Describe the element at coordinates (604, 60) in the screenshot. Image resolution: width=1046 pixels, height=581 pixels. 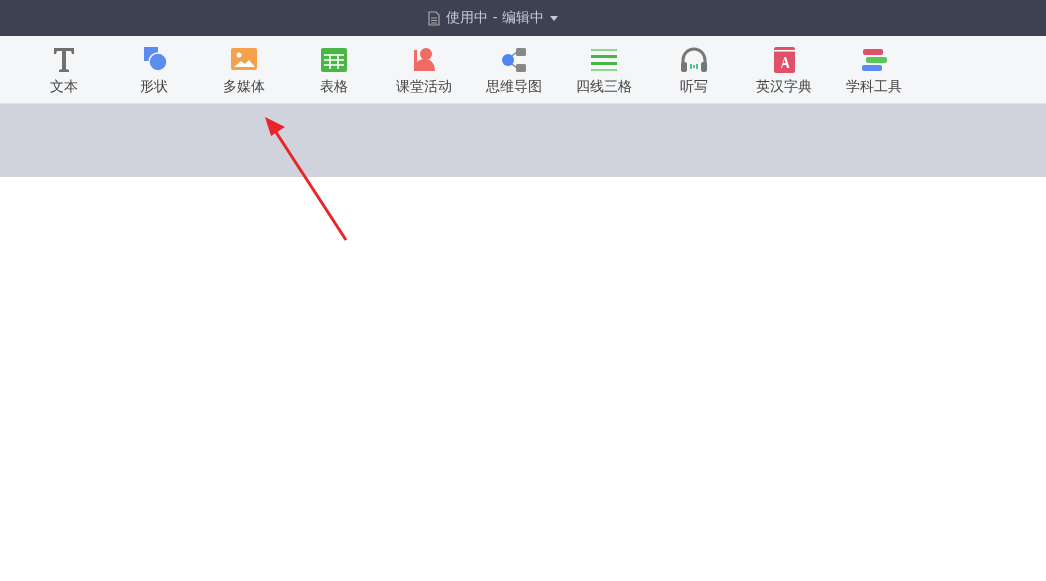
I see `lines-icon` at that location.